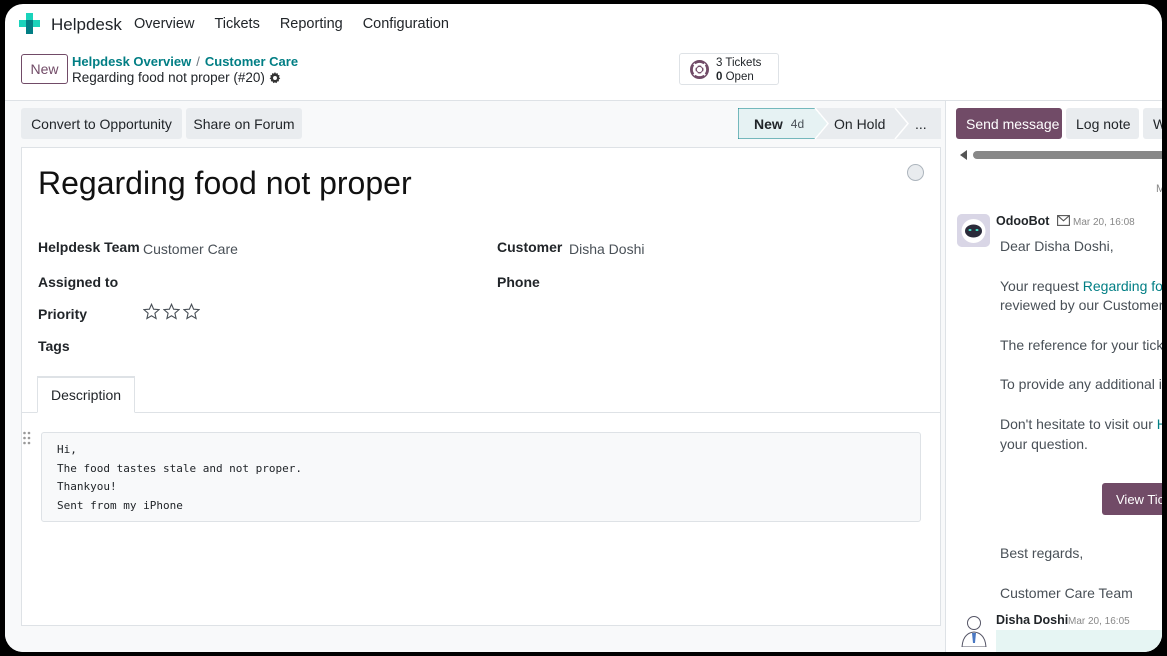 This screenshot has width=1167, height=656. What do you see at coordinates (120, 505) in the screenshot?
I see `description-line: Sent from my iPhone` at bounding box center [120, 505].